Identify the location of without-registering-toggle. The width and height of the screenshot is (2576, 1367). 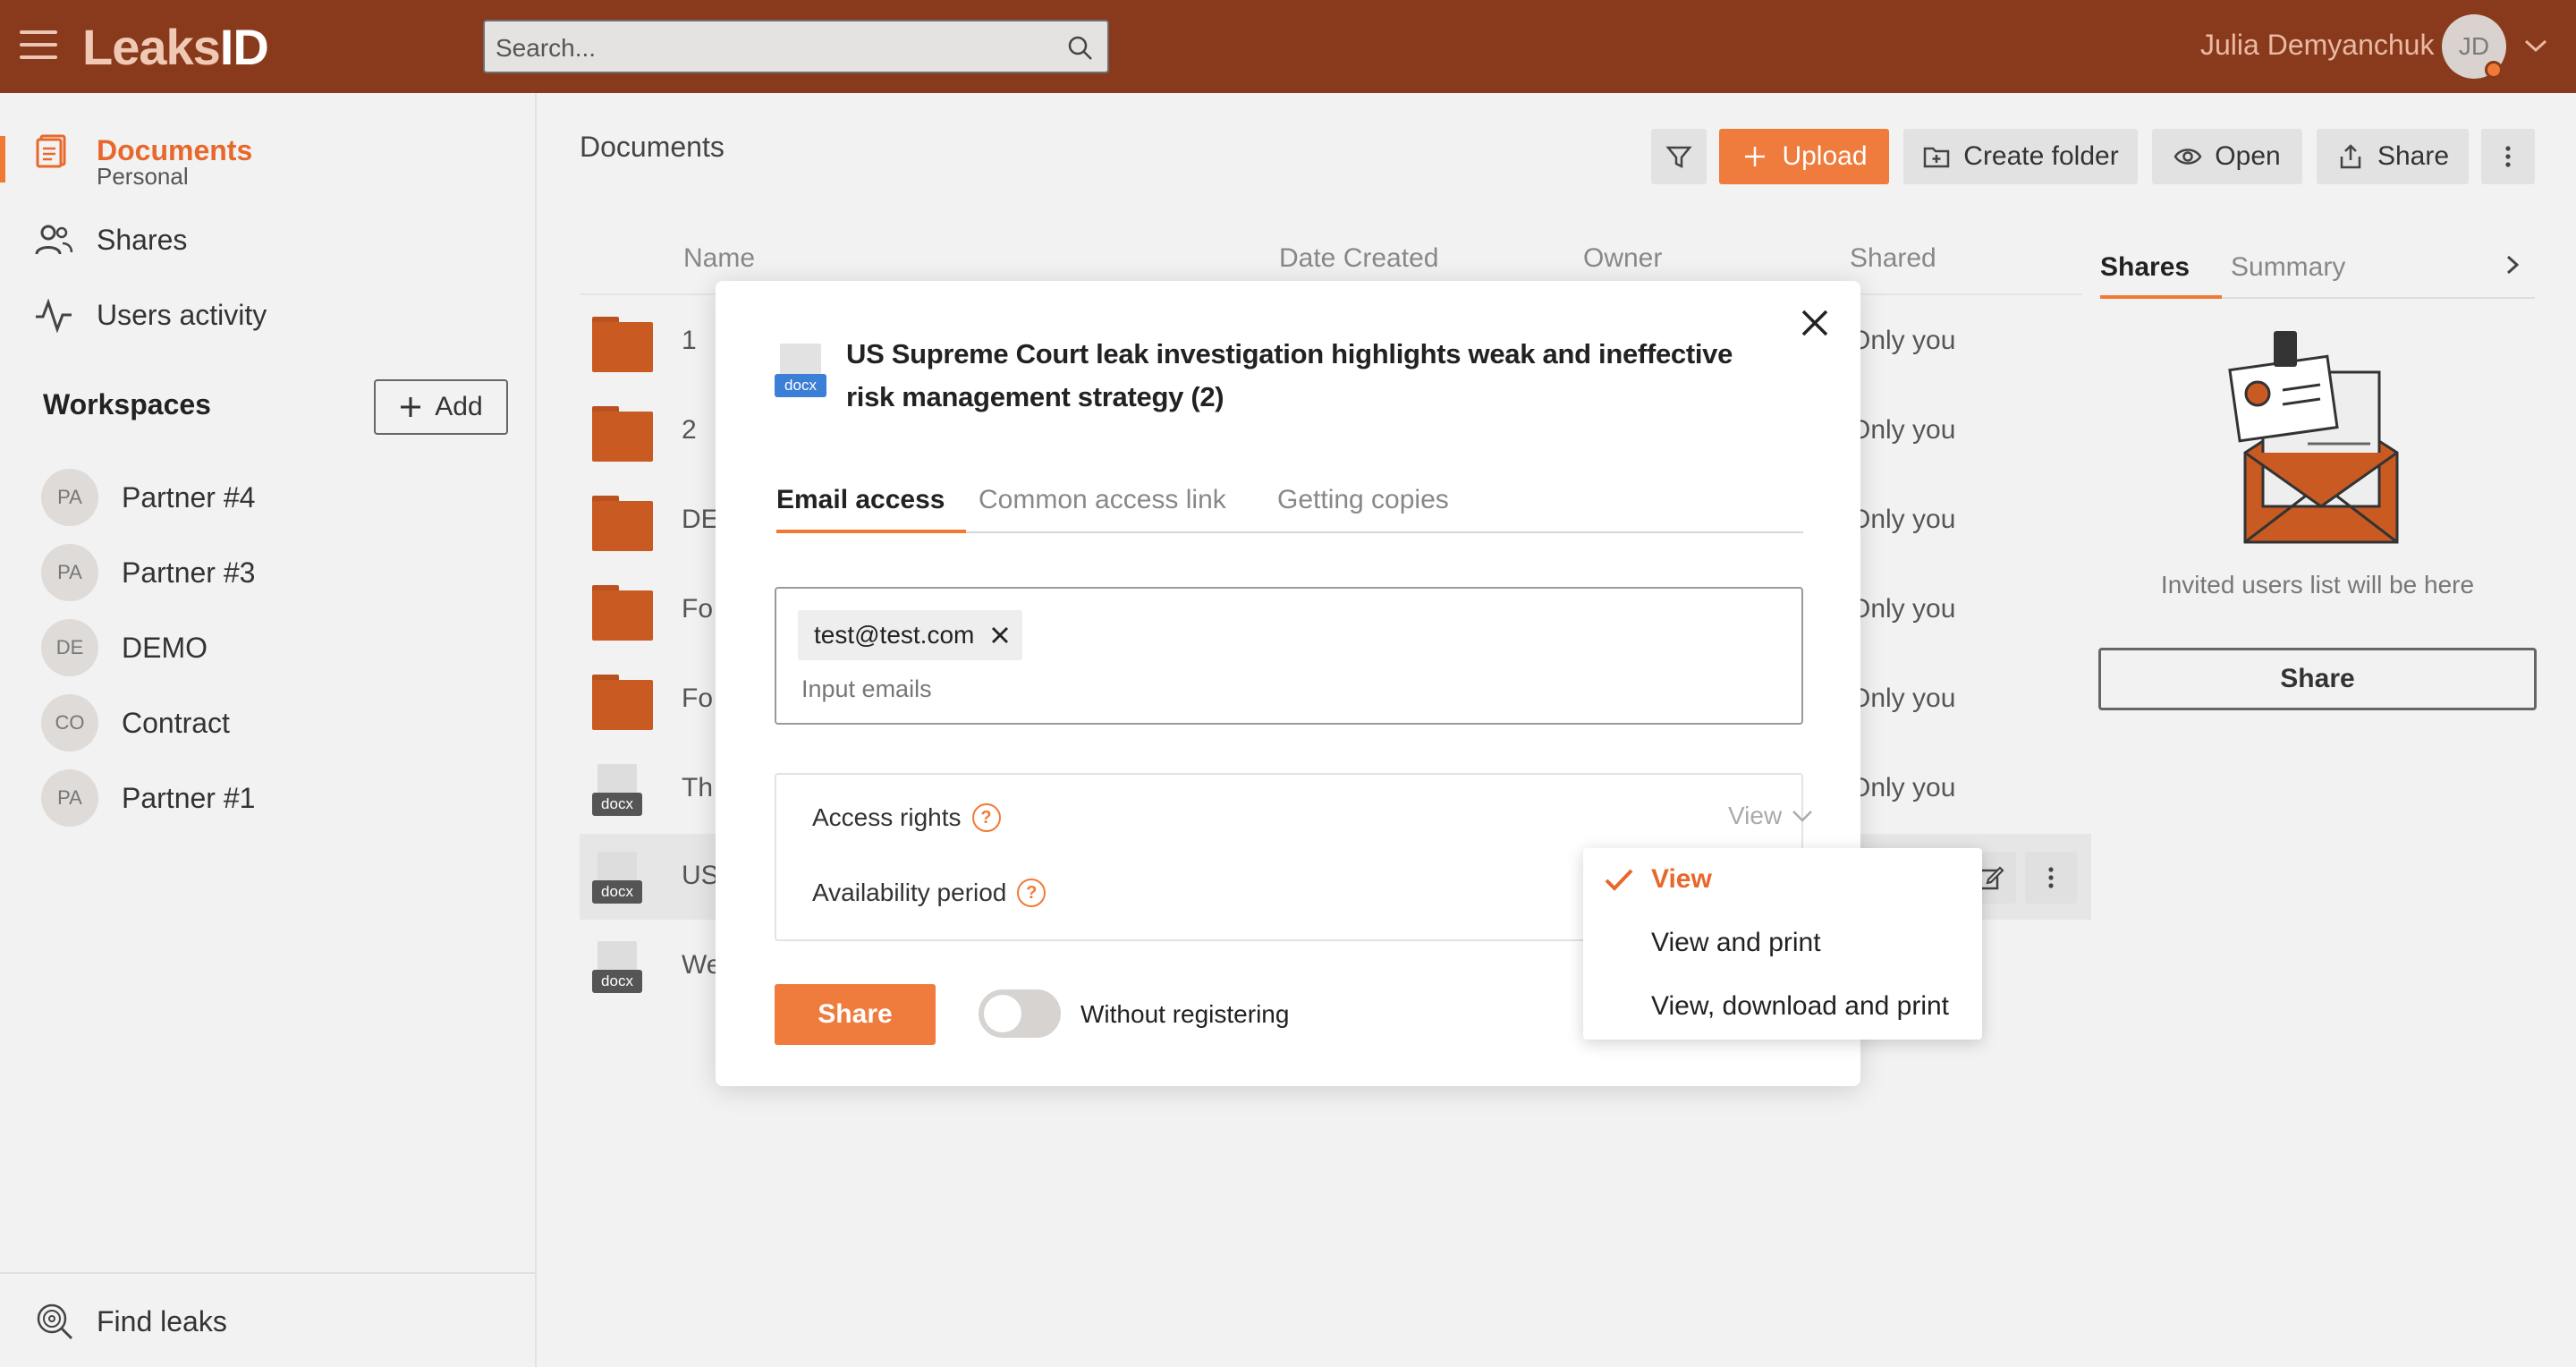
(1020, 1013).